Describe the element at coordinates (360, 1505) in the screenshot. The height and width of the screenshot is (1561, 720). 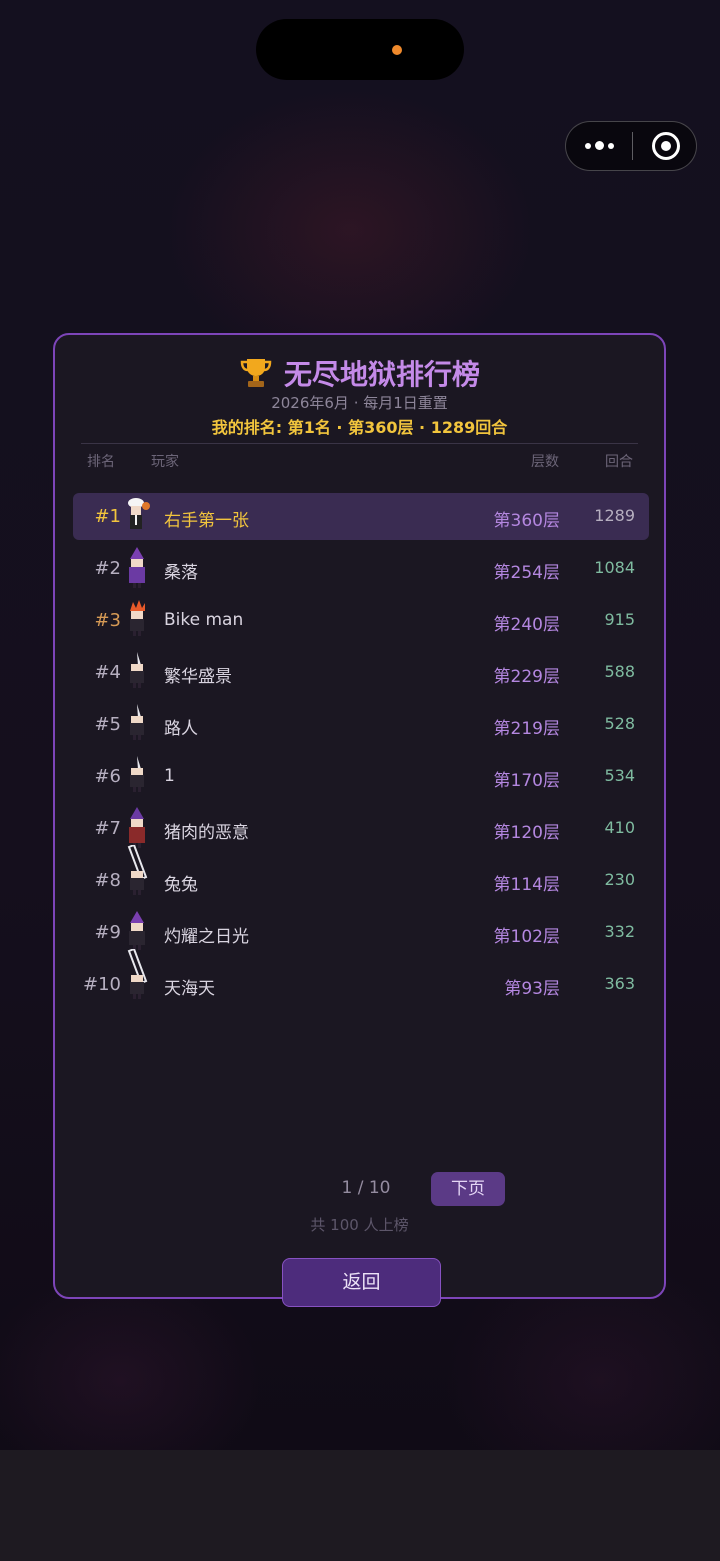
I see `bottom-safe-area` at that location.